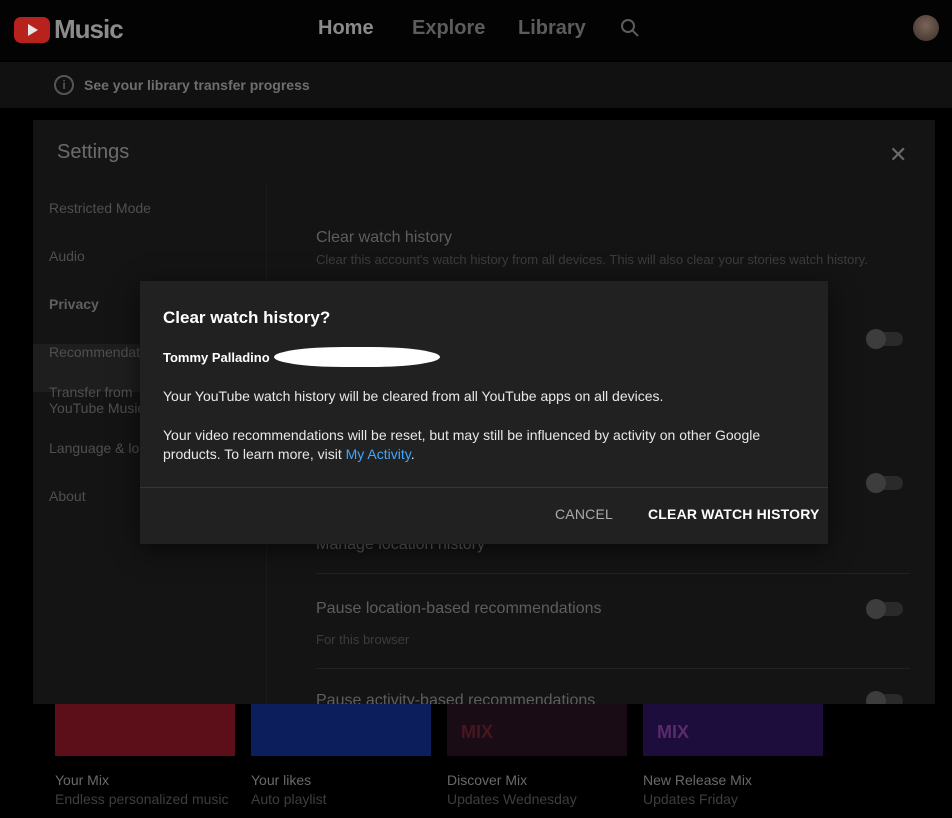  Describe the element at coordinates (363, 639) in the screenshot. I see `pause-location-subtitle: For this browser` at that location.